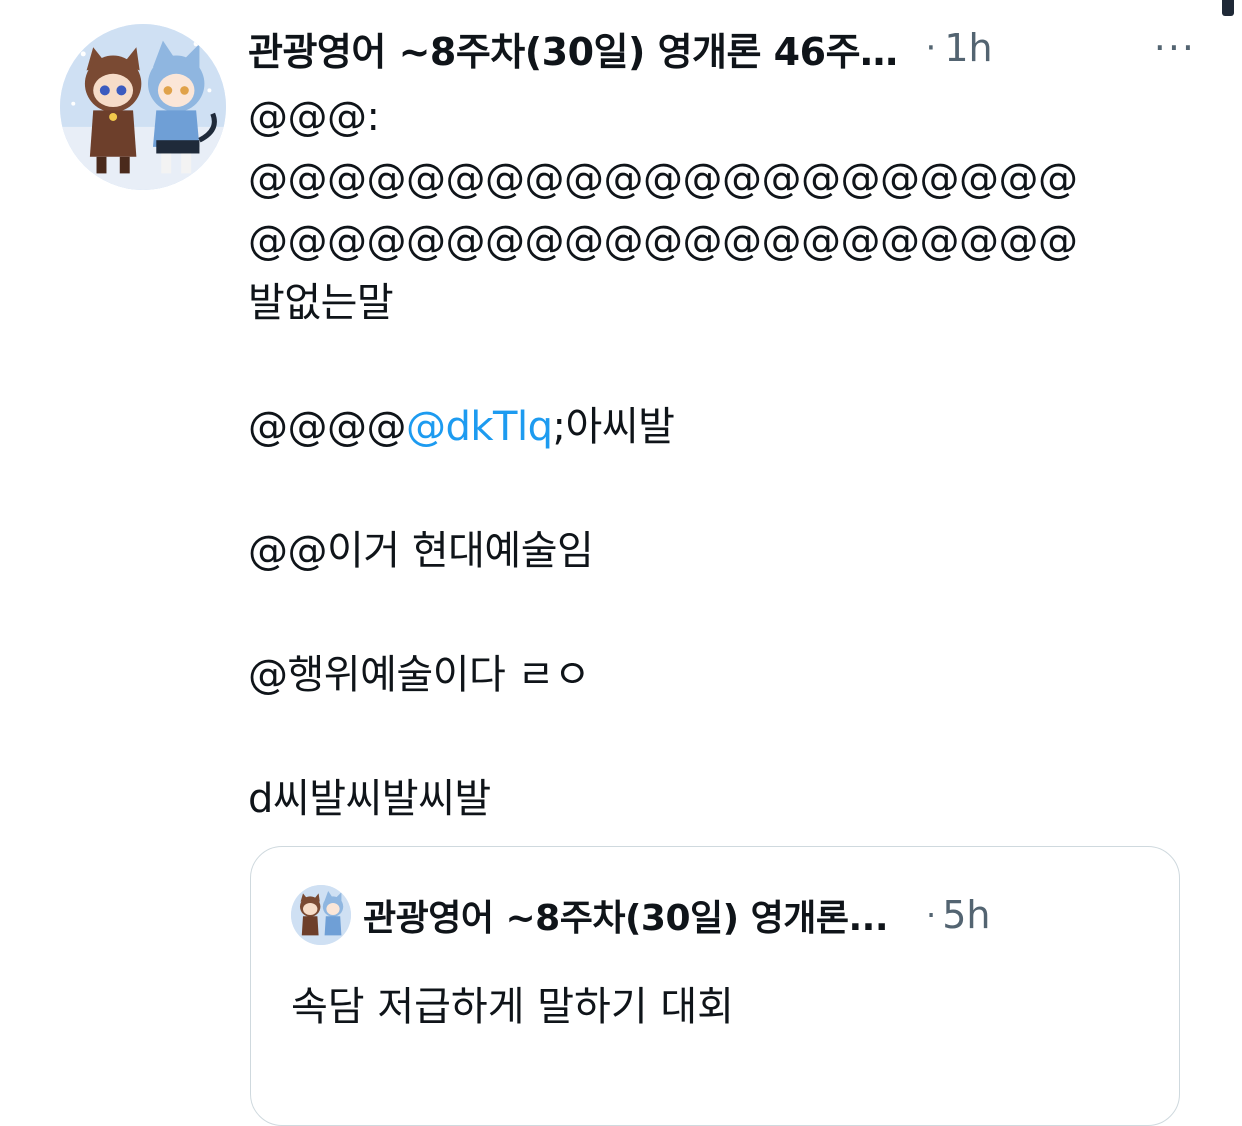 Image resolution: width=1242 pixels, height=1126 pixels. Describe the element at coordinates (966, 915) in the screenshot. I see `quoted-tweet-timestamp: 5h` at that location.